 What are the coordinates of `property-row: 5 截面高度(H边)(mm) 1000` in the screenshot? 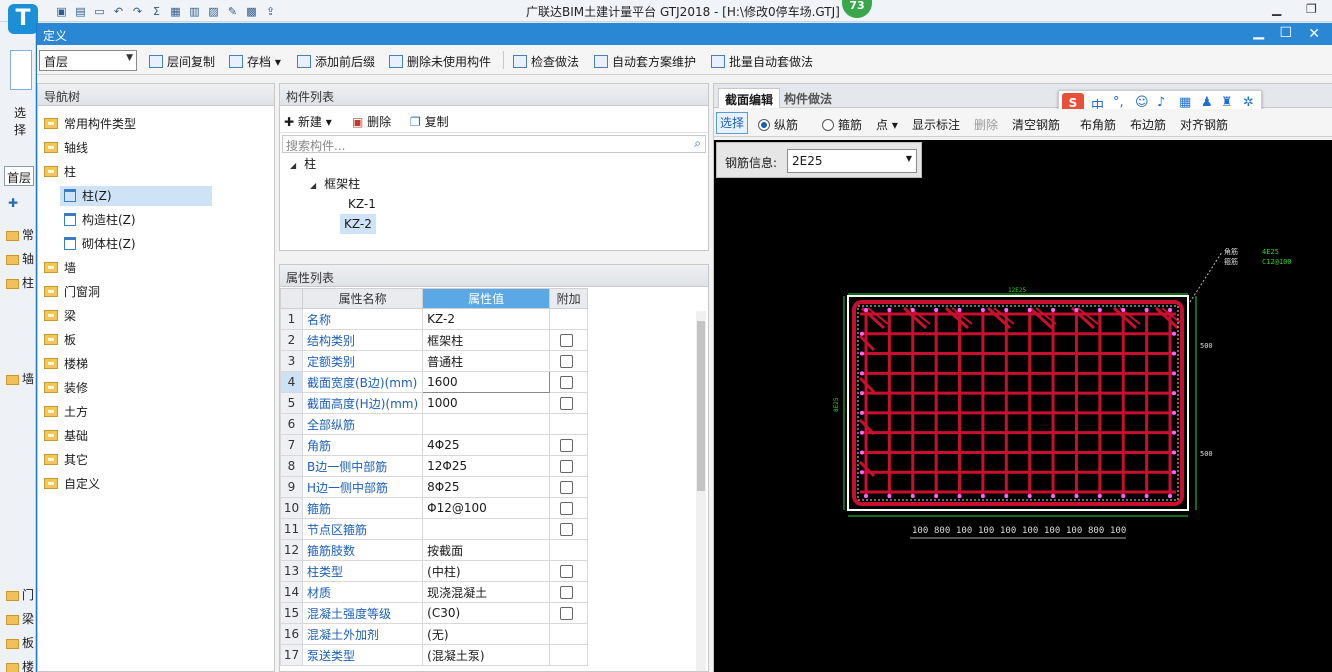 It's located at (434, 403).